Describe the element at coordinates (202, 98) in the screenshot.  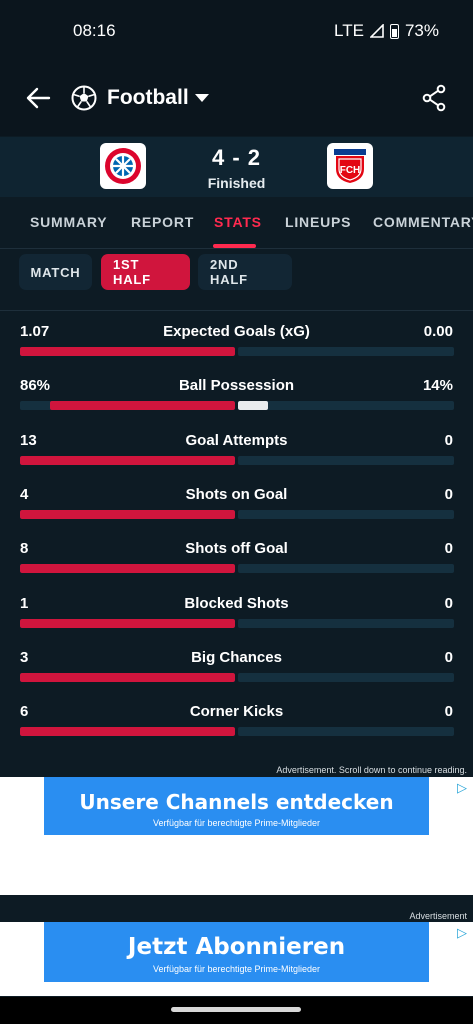
I see `caret-down-icon` at that location.